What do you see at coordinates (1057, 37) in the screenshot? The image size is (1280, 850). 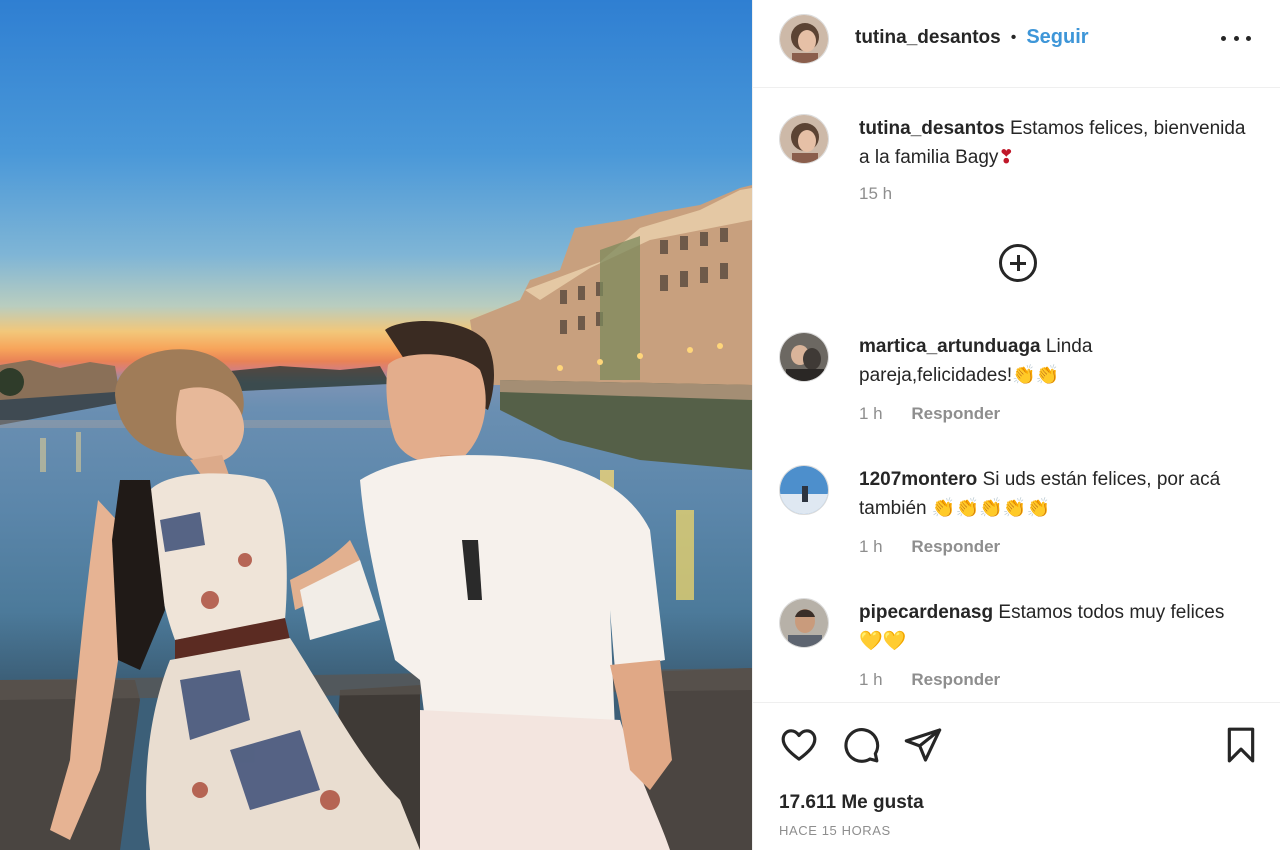 I see `follow-button: Seguir` at bounding box center [1057, 37].